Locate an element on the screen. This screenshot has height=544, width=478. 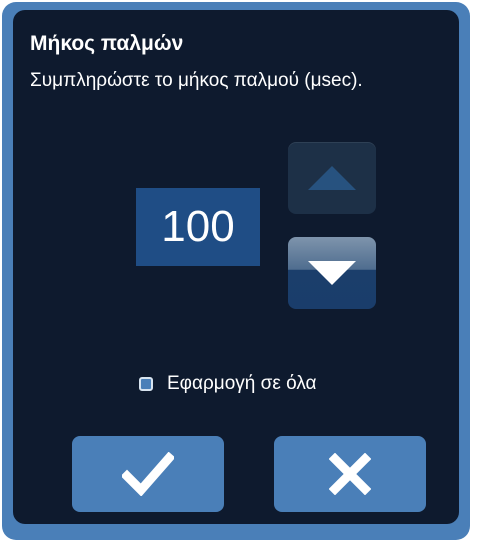
checkmark-icon is located at coordinates (148, 474).